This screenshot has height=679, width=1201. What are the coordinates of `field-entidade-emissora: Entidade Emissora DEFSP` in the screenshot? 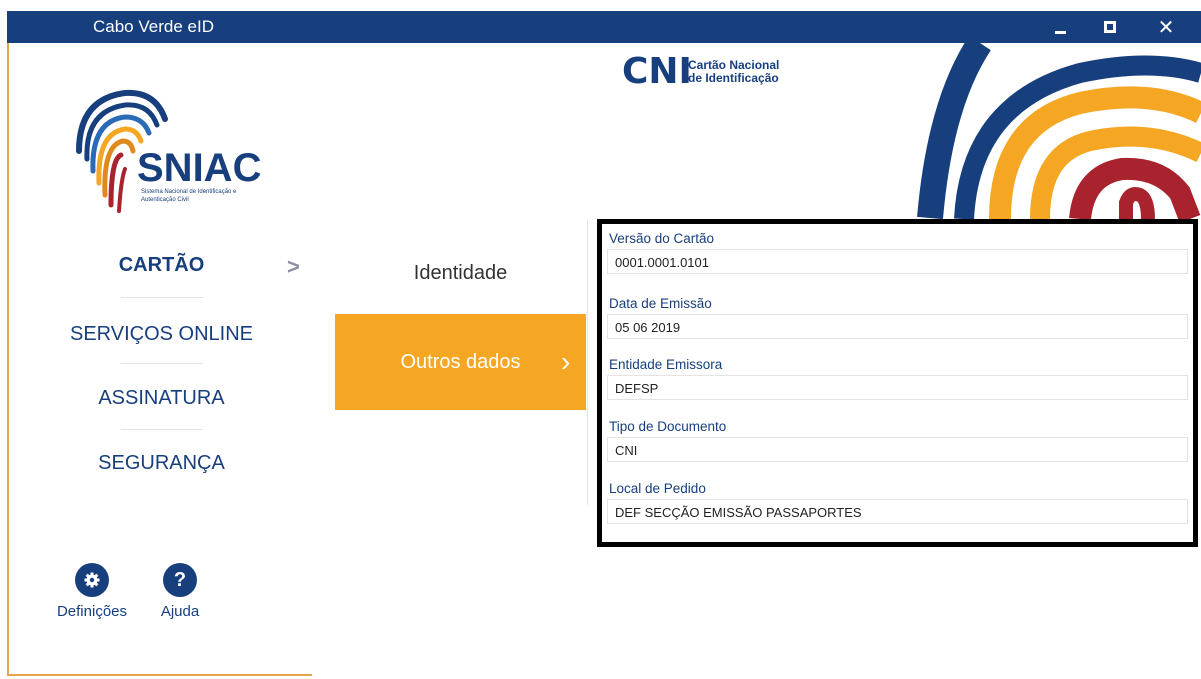 It's located at (897, 377).